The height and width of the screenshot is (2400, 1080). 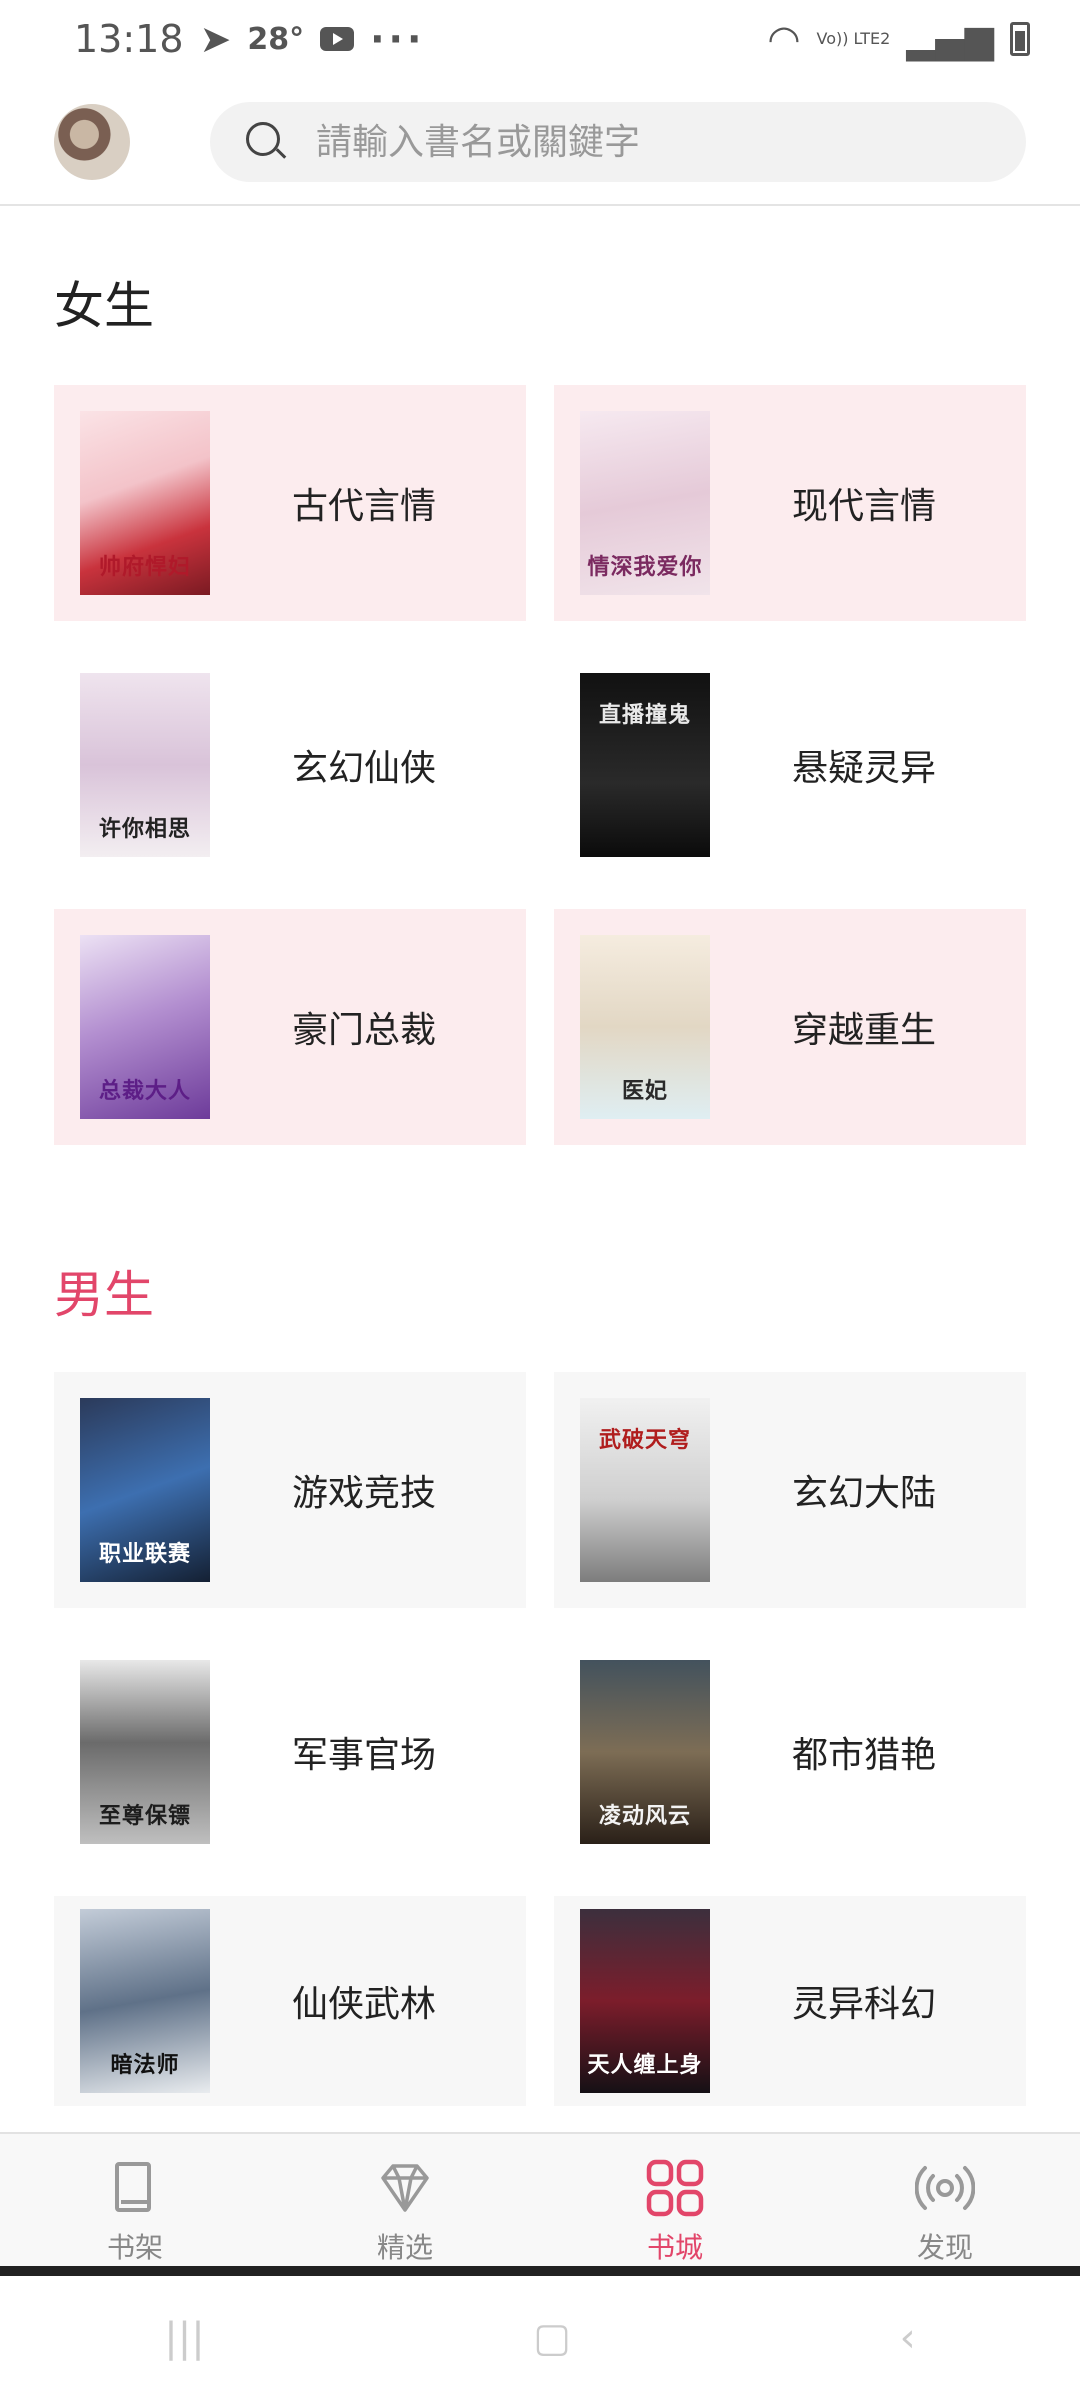 What do you see at coordinates (645, 1027) in the screenshot?
I see `book-cover: 医妃` at bounding box center [645, 1027].